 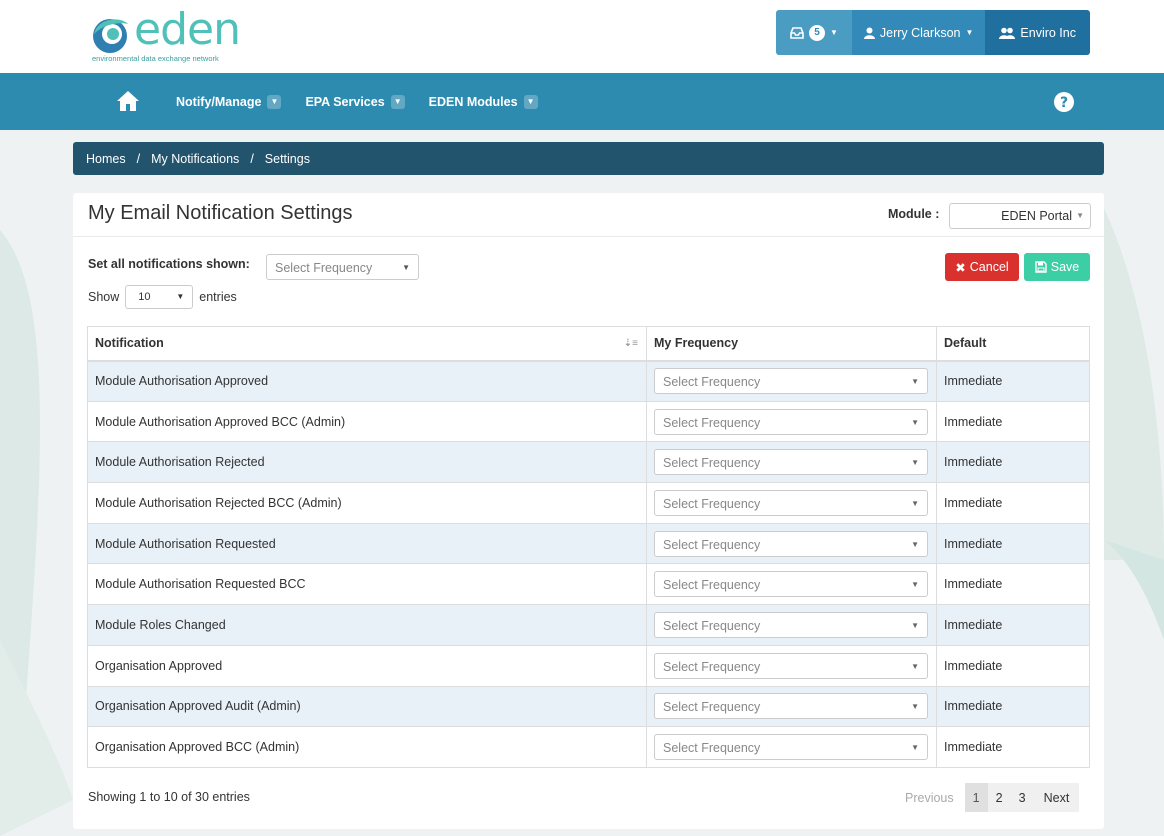 I want to click on save-button: Save, so click(x=1057, y=267).